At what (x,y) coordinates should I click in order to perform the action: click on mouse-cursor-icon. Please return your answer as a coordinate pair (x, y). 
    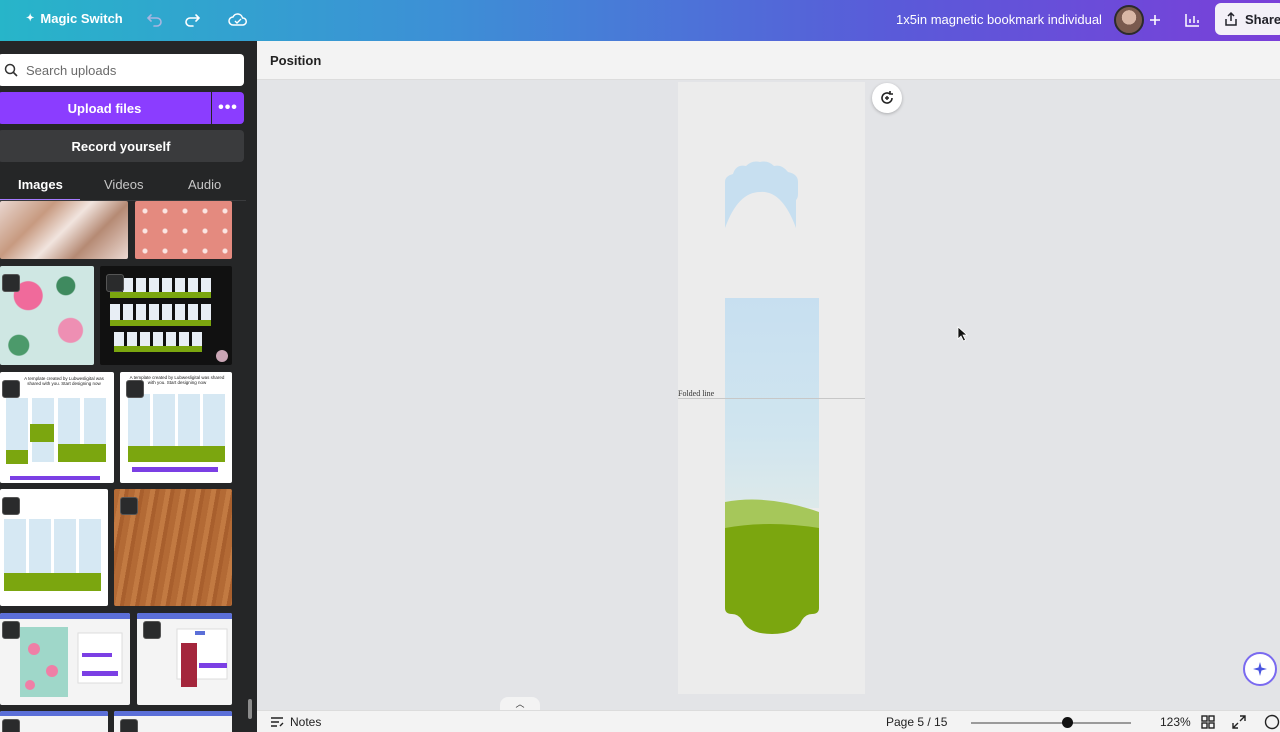
    Looking at the image, I should click on (963, 334).